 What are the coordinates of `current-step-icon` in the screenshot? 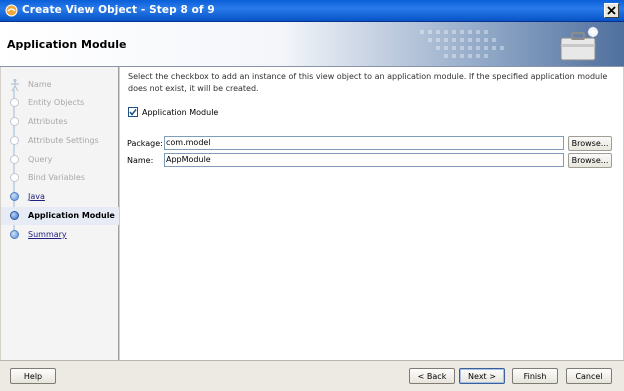 It's located at (14, 215).